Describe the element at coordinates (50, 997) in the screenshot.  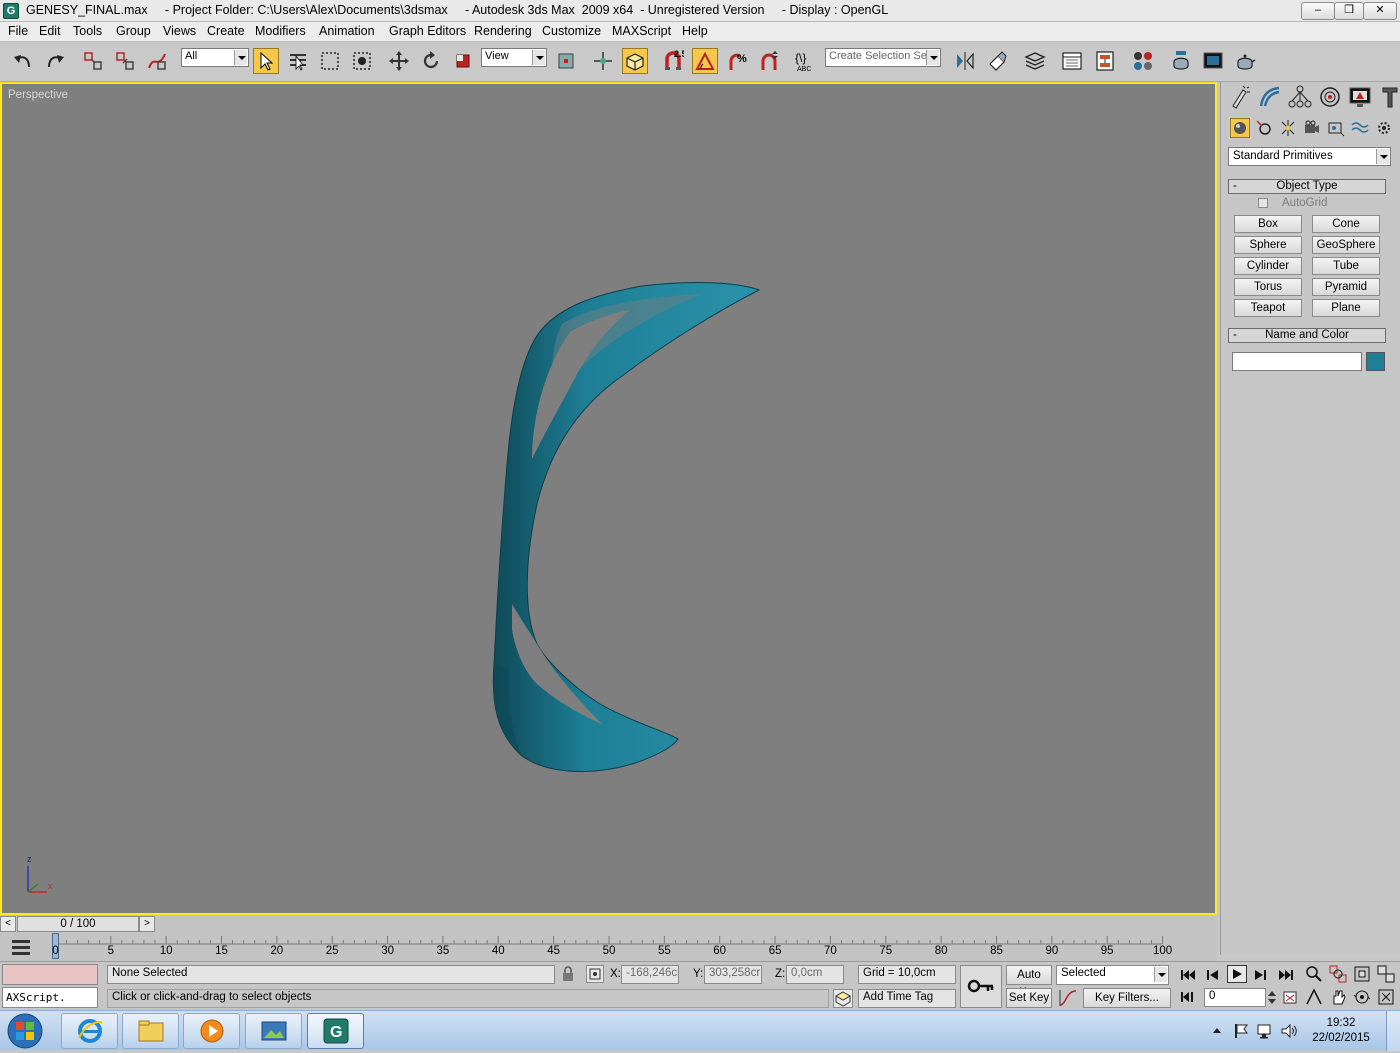
I see `maxscript-mini-listener: AXScript.` at that location.